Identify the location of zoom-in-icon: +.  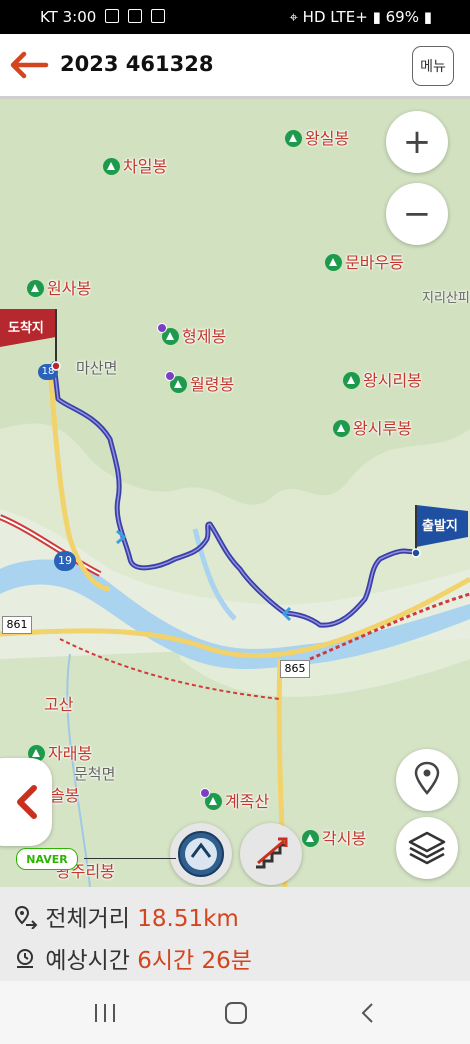
(417, 142).